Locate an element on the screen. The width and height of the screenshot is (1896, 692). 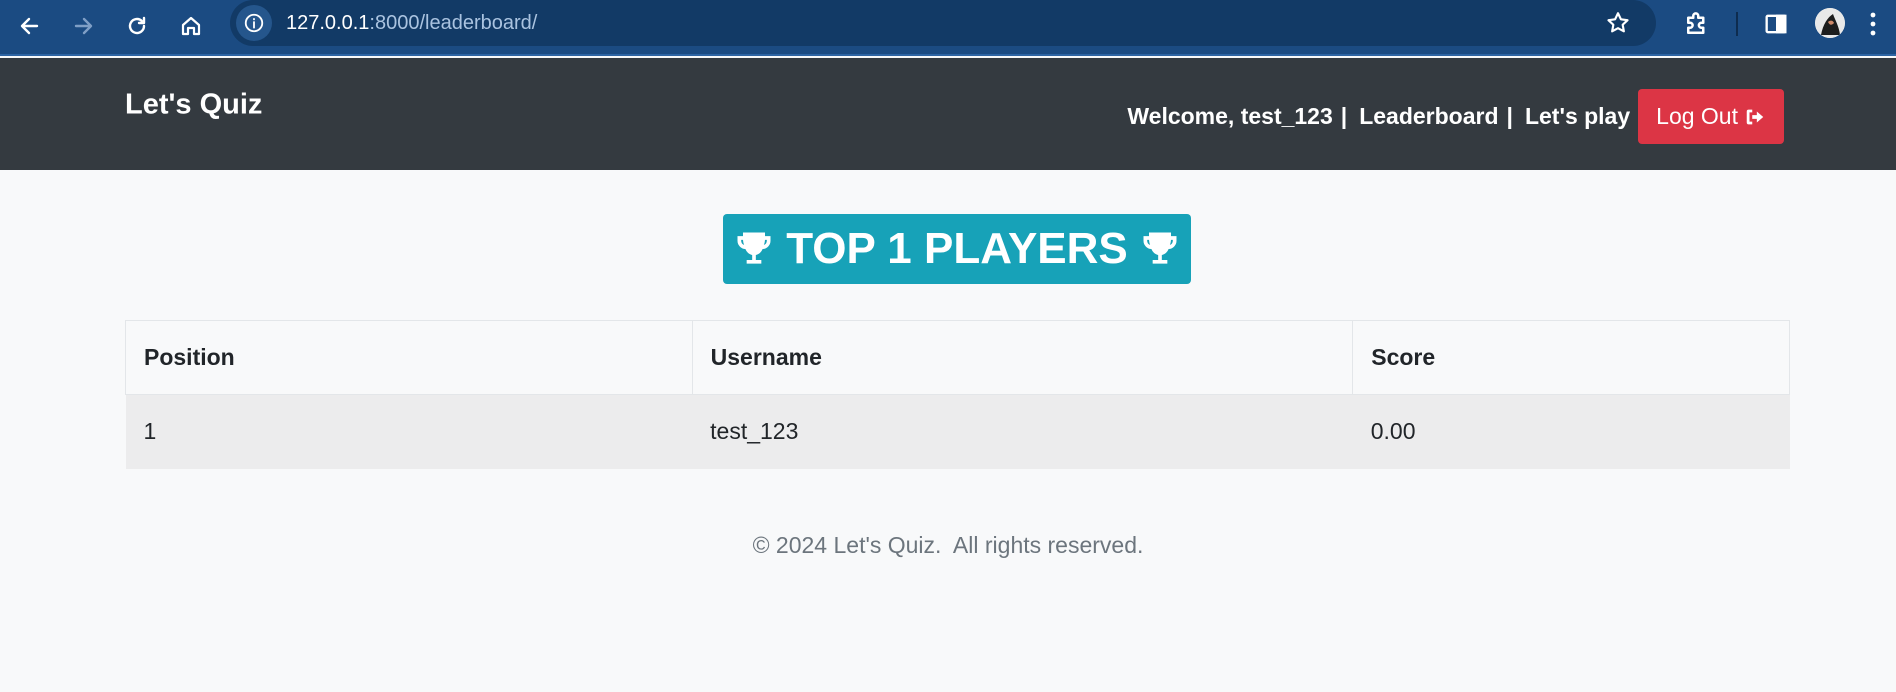
url-host: 127.0.0.1 is located at coordinates (328, 23).